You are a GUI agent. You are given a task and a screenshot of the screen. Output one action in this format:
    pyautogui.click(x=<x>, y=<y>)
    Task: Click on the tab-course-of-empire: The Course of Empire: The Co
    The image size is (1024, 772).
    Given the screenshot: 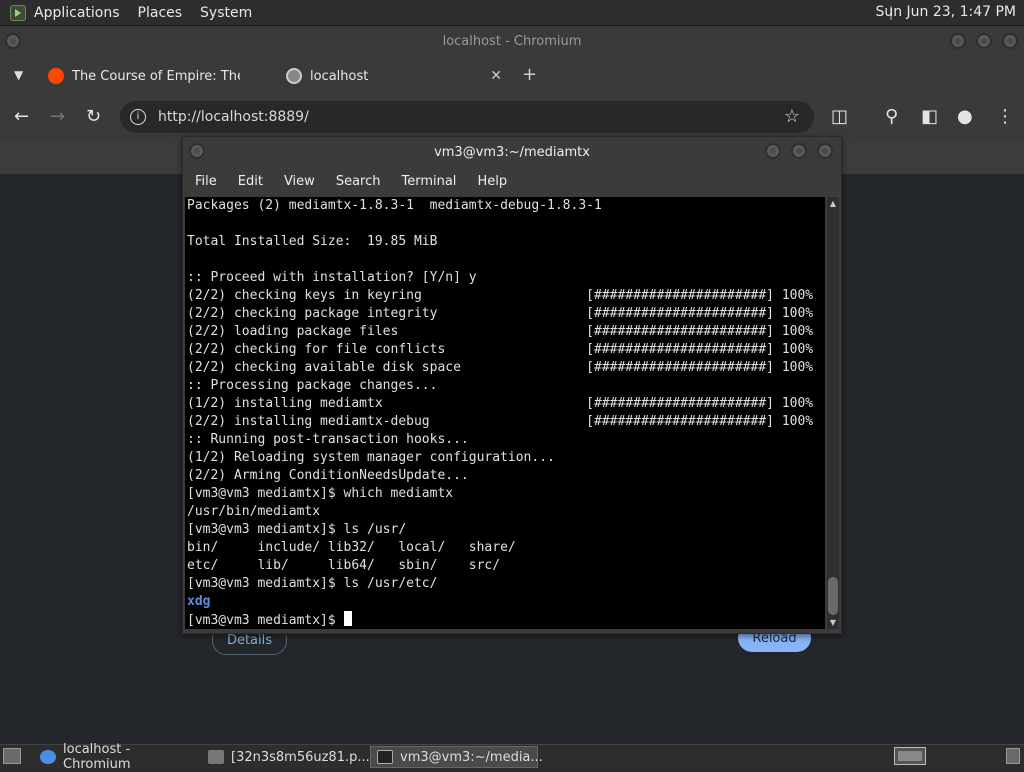 What is the action you would take?
    pyautogui.click(x=156, y=76)
    